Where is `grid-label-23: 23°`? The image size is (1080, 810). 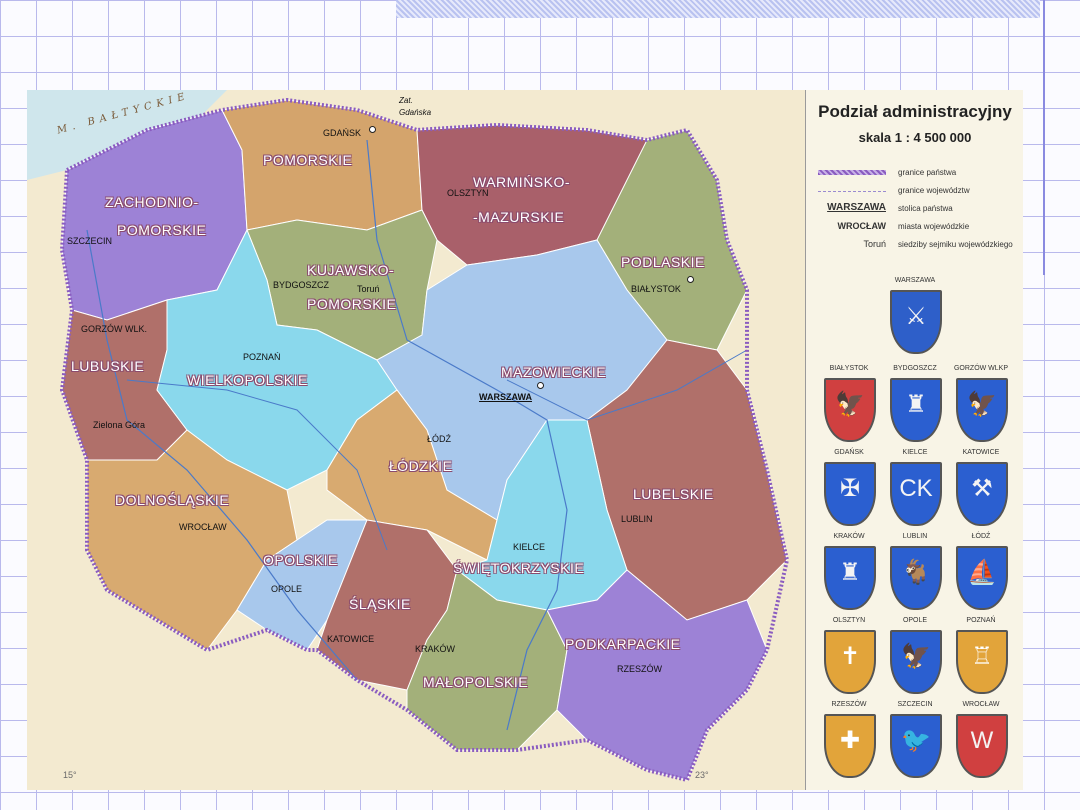 grid-label-23: 23° is located at coordinates (702, 775).